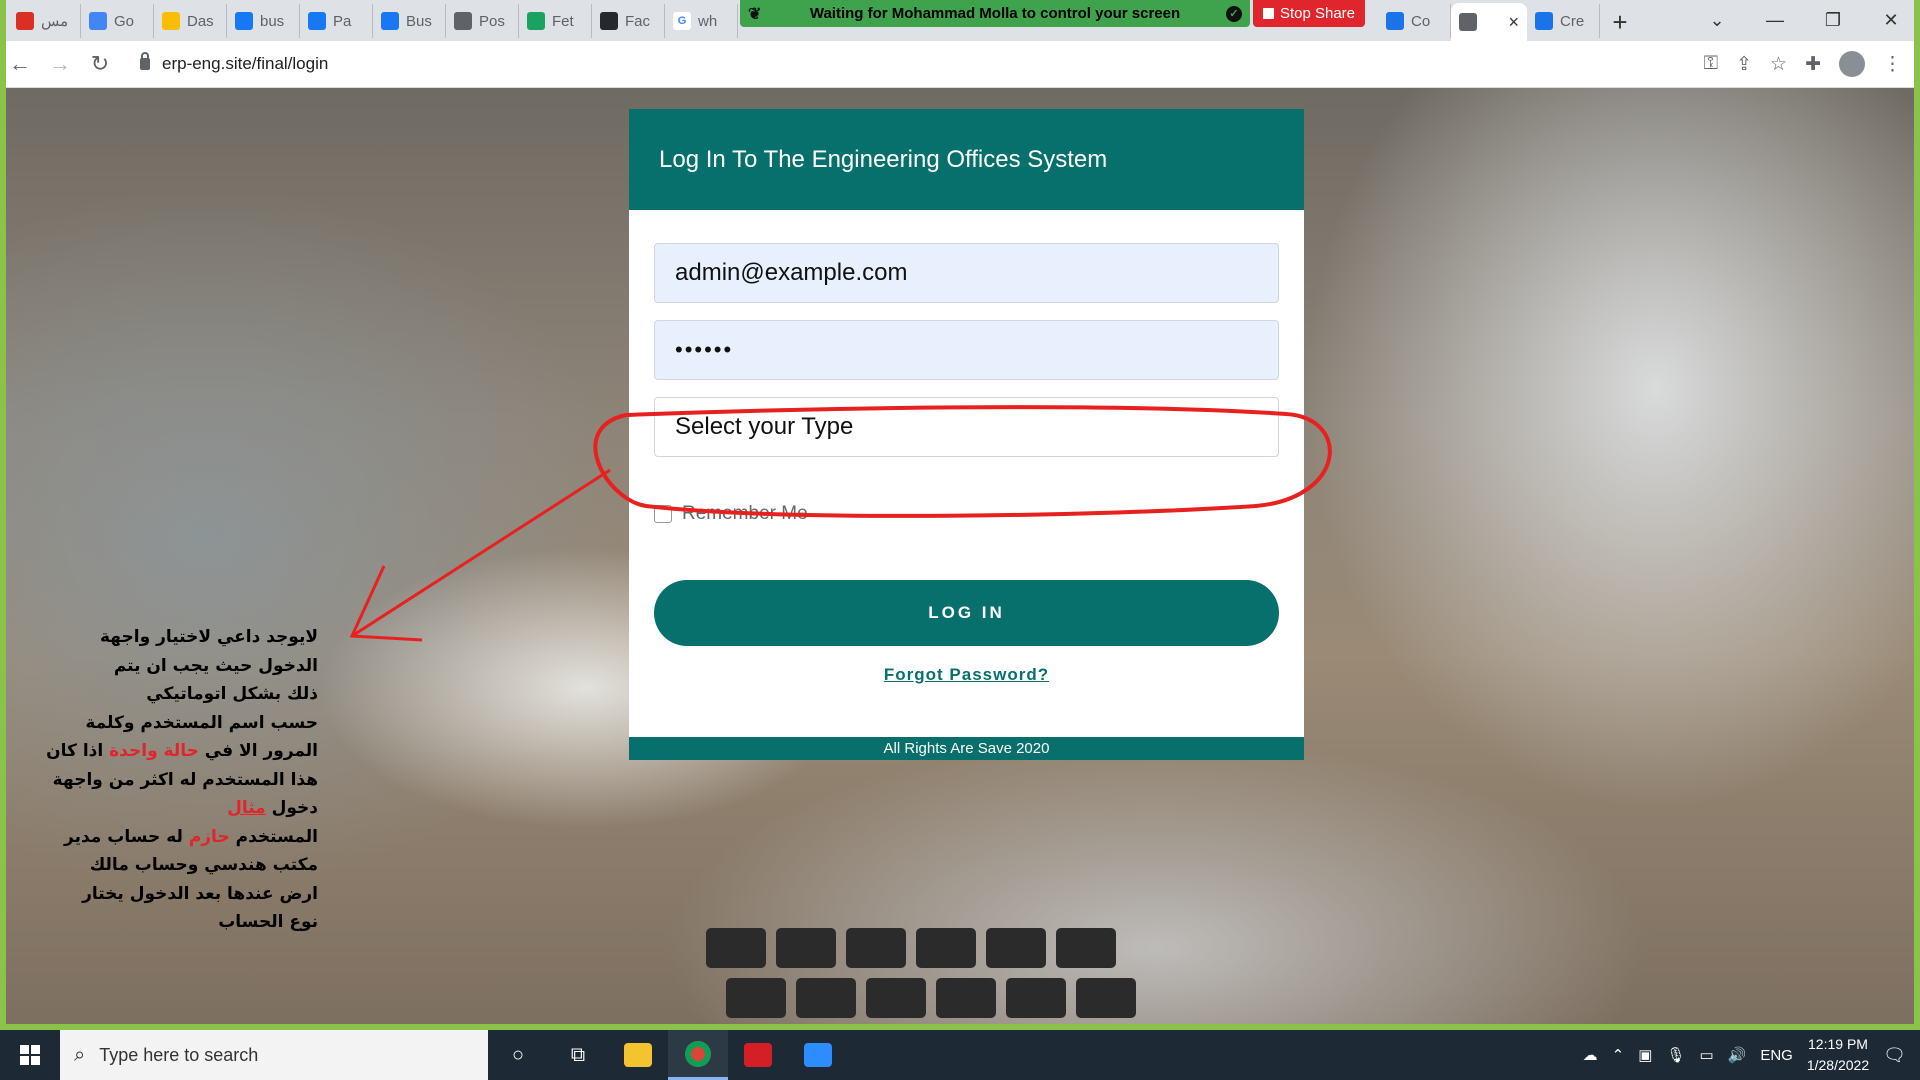 This screenshot has width=1920, height=1080. Describe the element at coordinates (966, 675) in the screenshot. I see `forgot-password-link: Forgot Password?` at that location.